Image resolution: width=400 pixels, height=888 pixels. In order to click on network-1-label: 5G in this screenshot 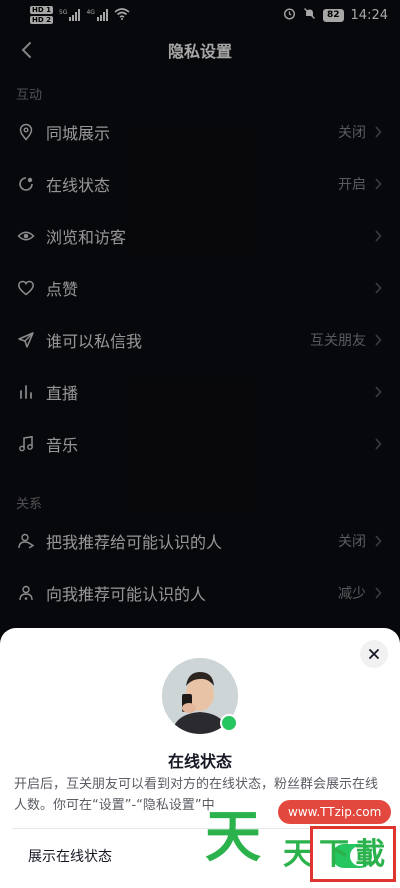, I will do `click(63, 12)`.